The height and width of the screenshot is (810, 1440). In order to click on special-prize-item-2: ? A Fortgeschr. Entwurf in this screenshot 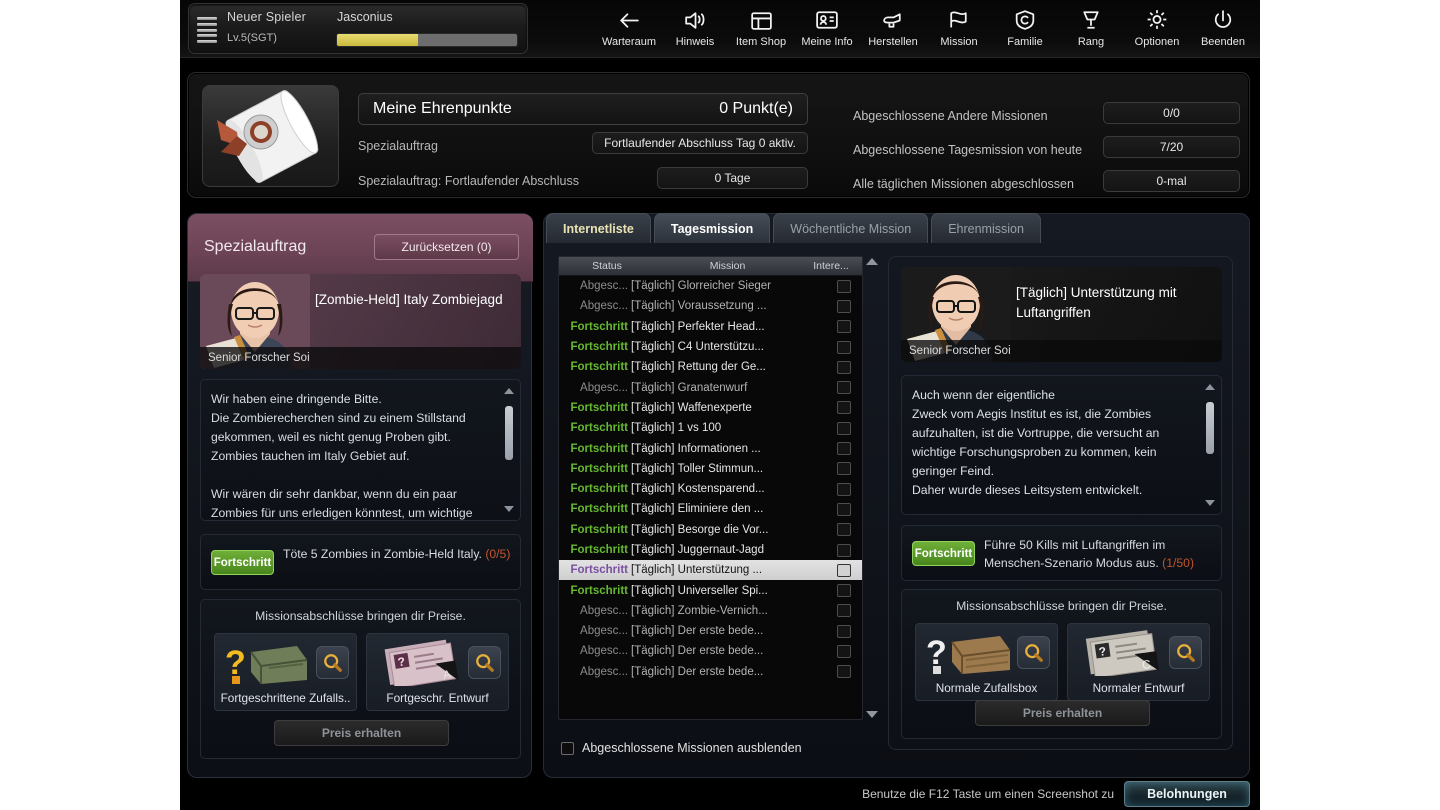, I will do `click(437, 672)`.